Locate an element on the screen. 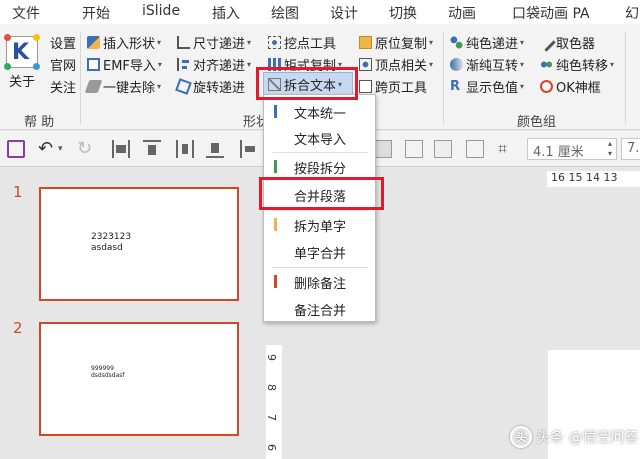 The height and width of the screenshot is (459, 640). insert-shape-label: 插入形状 is located at coordinates (129, 44).